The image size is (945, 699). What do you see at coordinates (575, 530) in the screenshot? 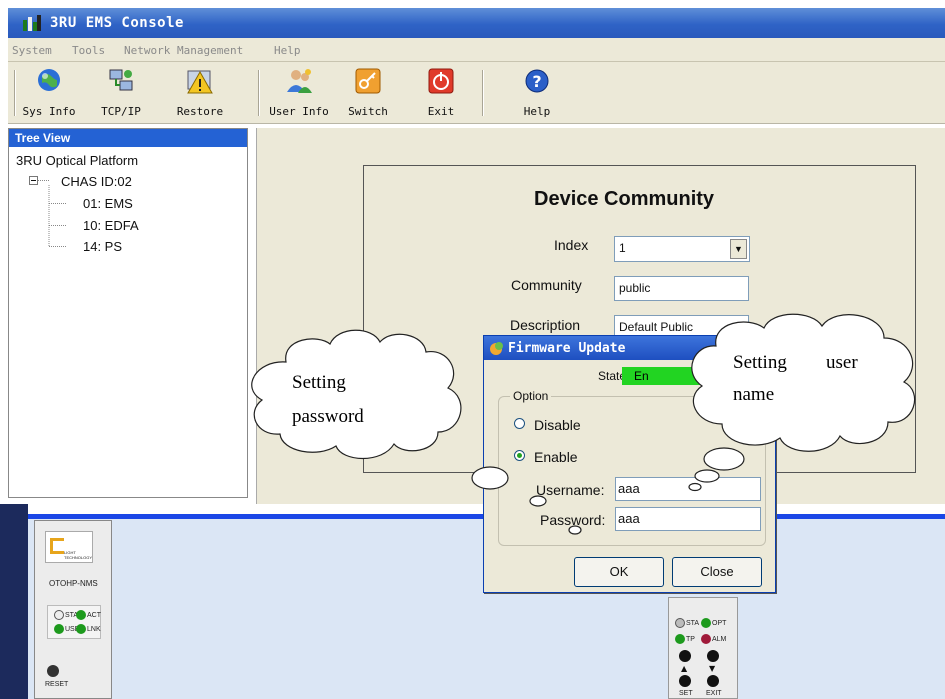
I see `password-cloud-bubble-small` at bounding box center [575, 530].